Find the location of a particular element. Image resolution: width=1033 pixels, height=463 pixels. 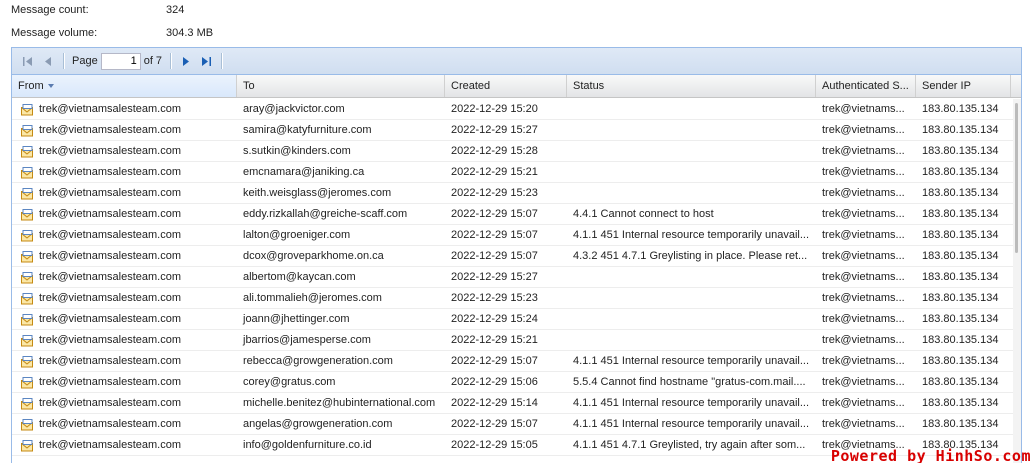

cell-created: 2022-12-29 15:24 is located at coordinates (494, 319).